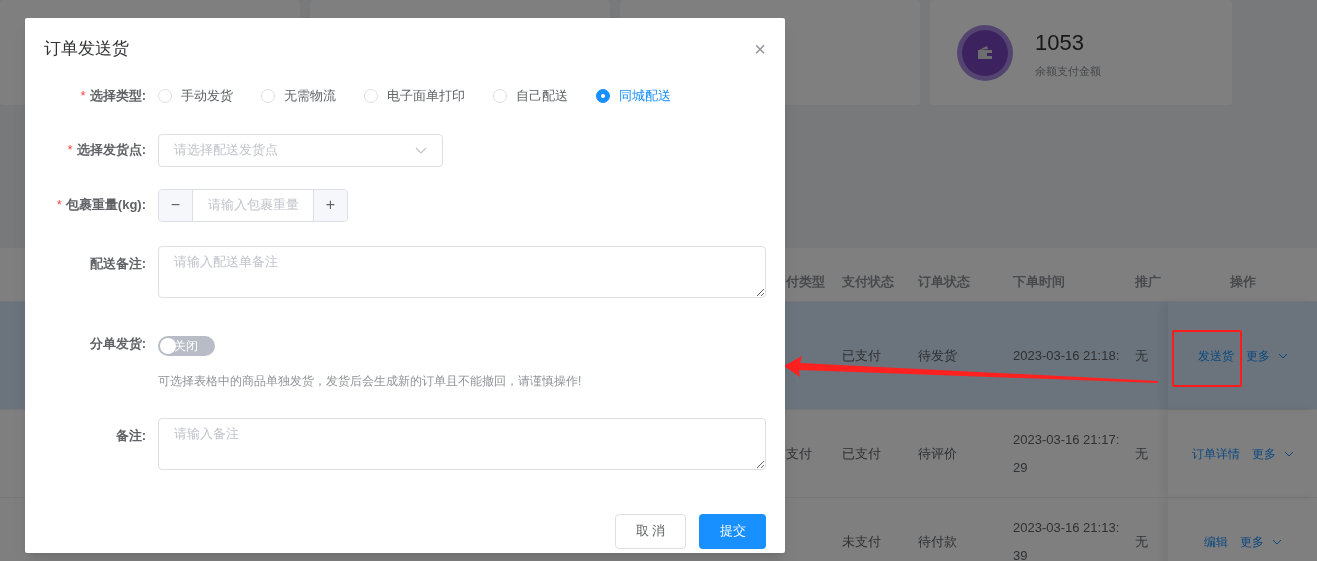  I want to click on table-cell-text: 待发货, so click(937, 355).